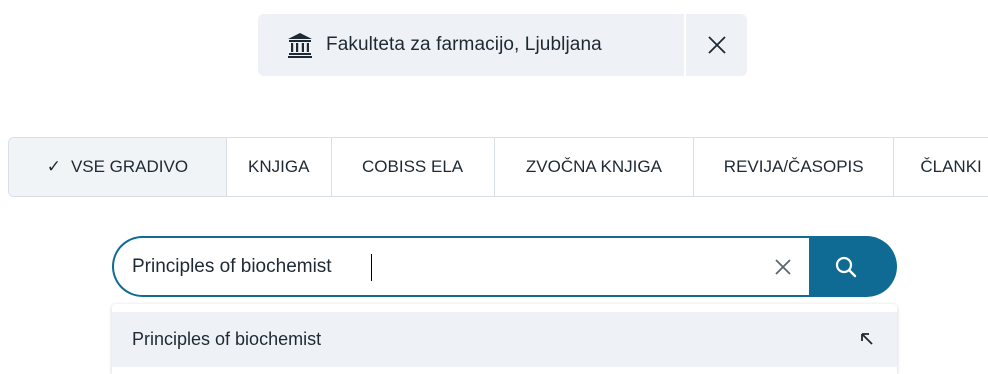  What do you see at coordinates (371, 267) in the screenshot?
I see `text-caret` at bounding box center [371, 267].